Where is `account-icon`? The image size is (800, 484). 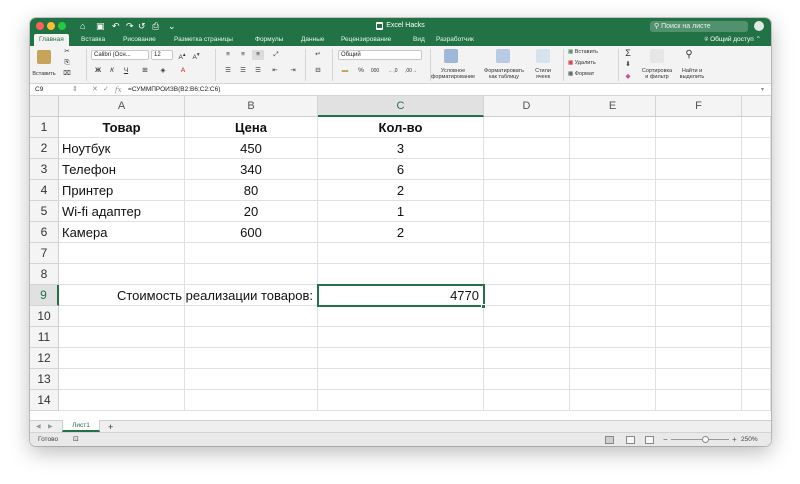 account-icon is located at coordinates (759, 26).